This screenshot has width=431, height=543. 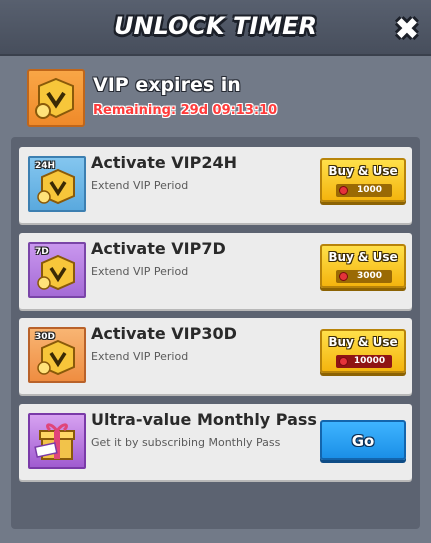 I want to click on title-bar: UNLOCK TIMER ✖, so click(x=215, y=28).